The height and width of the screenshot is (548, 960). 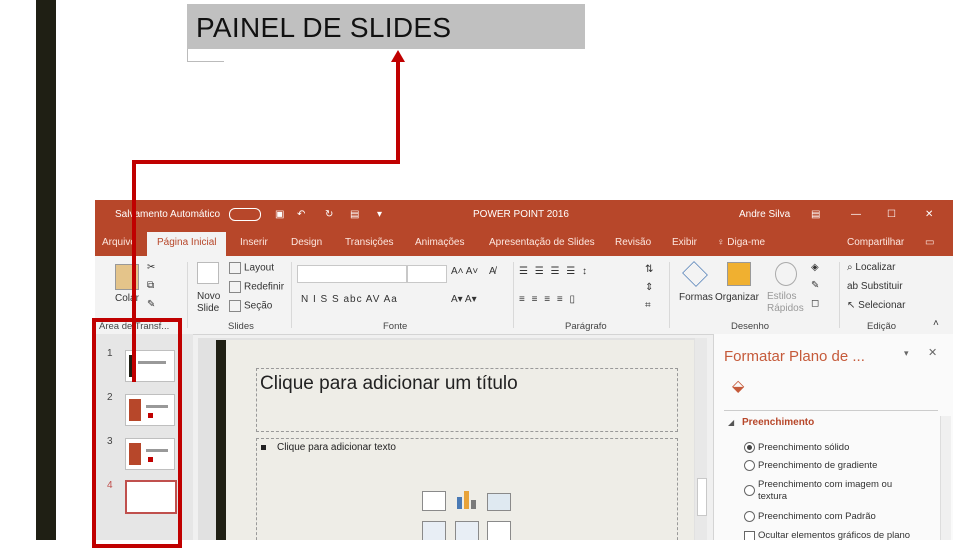 I want to click on shape-outline-icon: ✎, so click(x=815, y=285).